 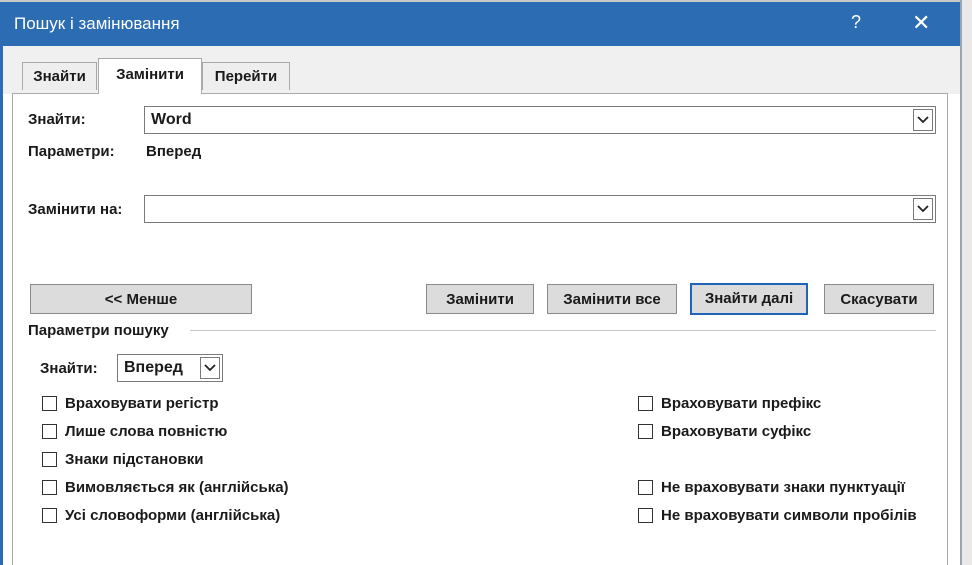 I want to click on checkbox-label: Знаки підстановки, so click(x=134, y=459).